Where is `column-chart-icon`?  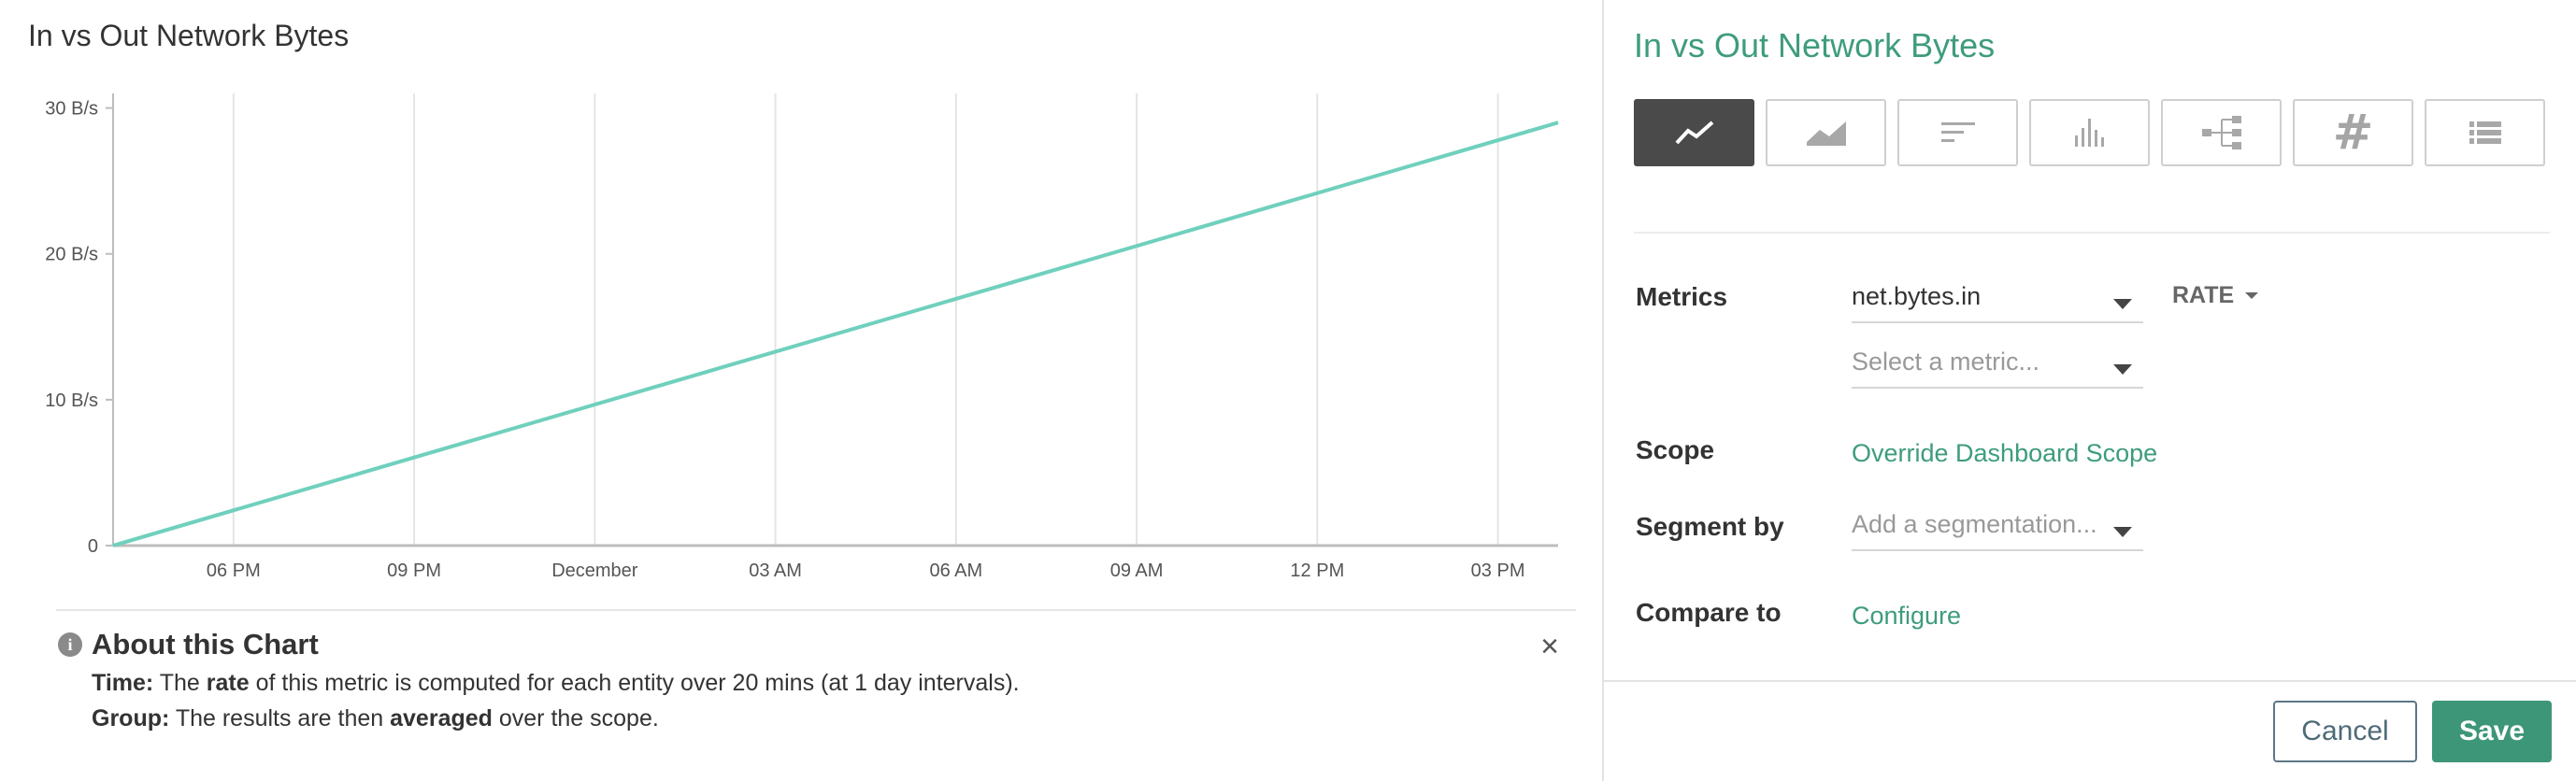 column-chart-icon is located at coordinates (2089, 133).